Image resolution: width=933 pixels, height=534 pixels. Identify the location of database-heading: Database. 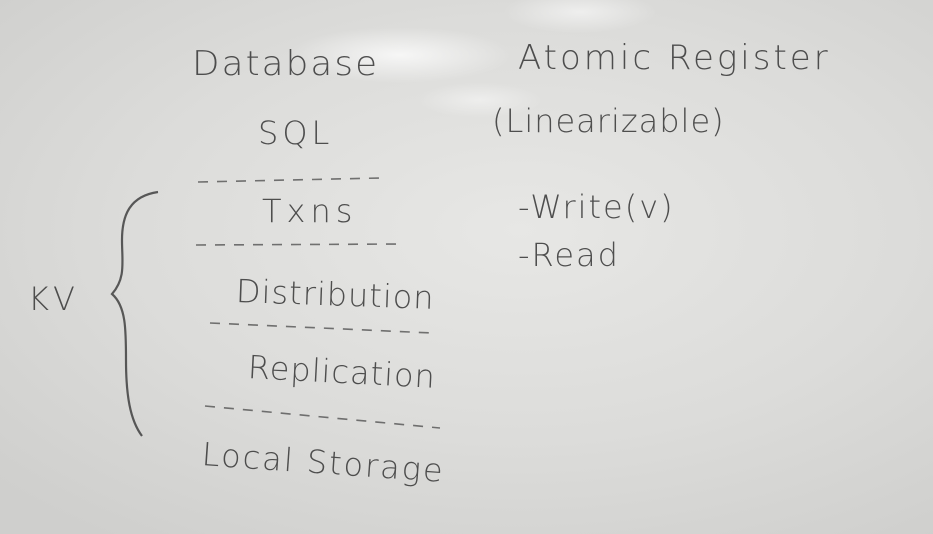
(286, 64).